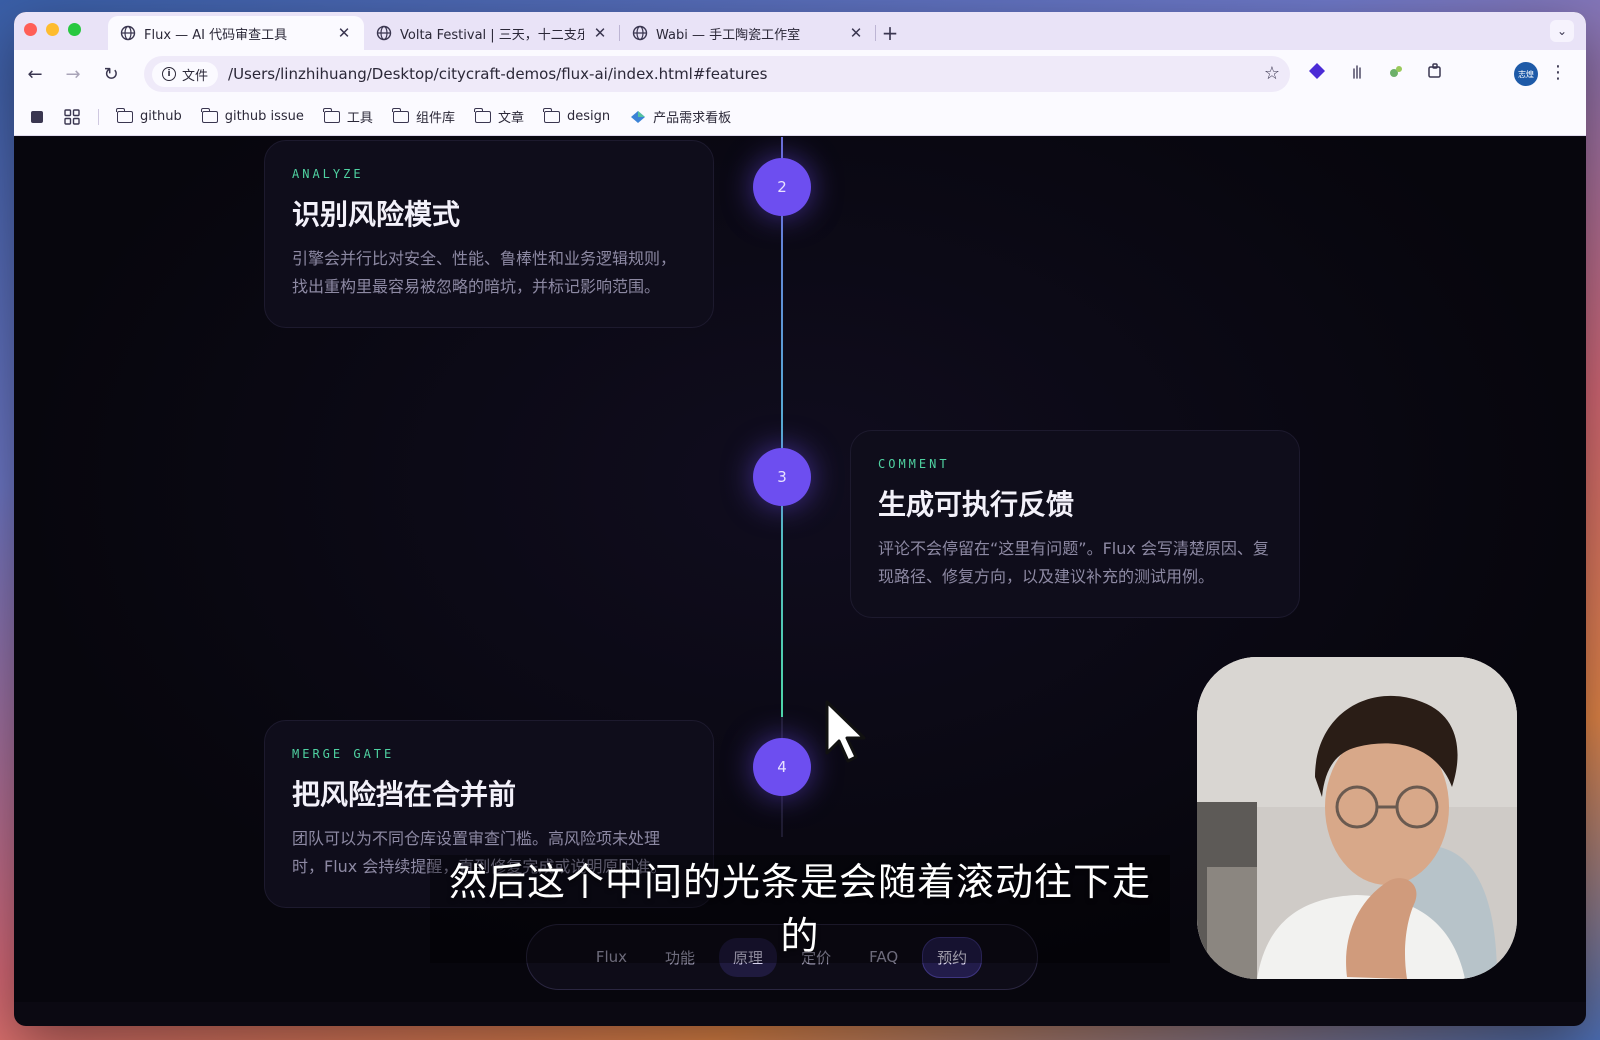  Describe the element at coordinates (782, 957) in the screenshot. I see `floating-nav: Flux 功能 原理 定价 FAQ 预约` at that location.